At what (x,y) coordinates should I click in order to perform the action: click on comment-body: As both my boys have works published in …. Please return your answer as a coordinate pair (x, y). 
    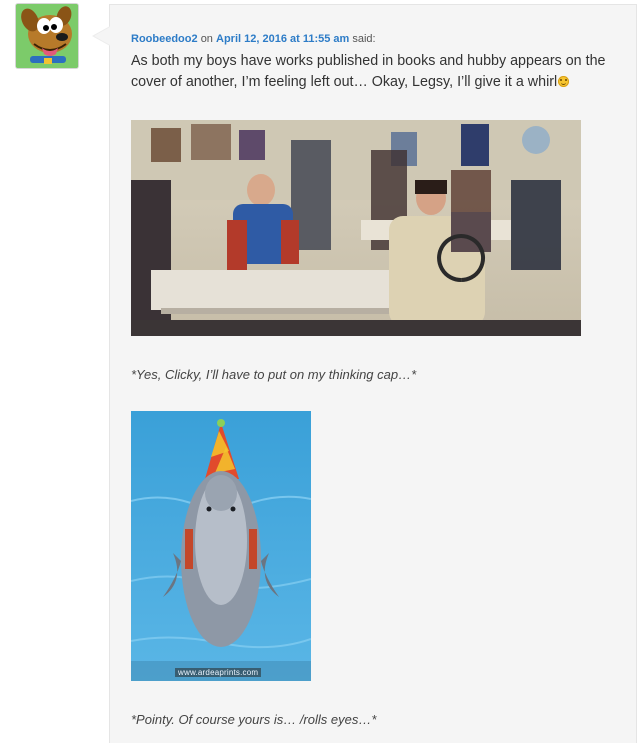
    Looking at the image, I should click on (368, 71).